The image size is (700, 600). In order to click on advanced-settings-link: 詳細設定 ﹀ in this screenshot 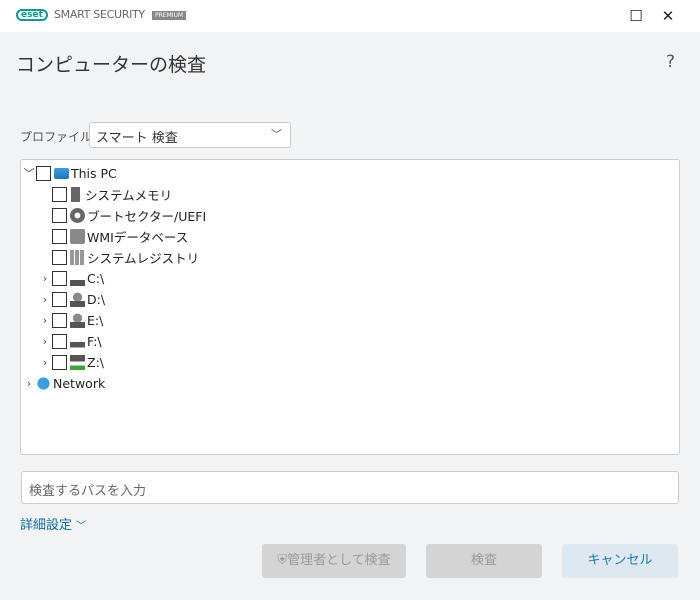, I will do `click(53, 523)`.